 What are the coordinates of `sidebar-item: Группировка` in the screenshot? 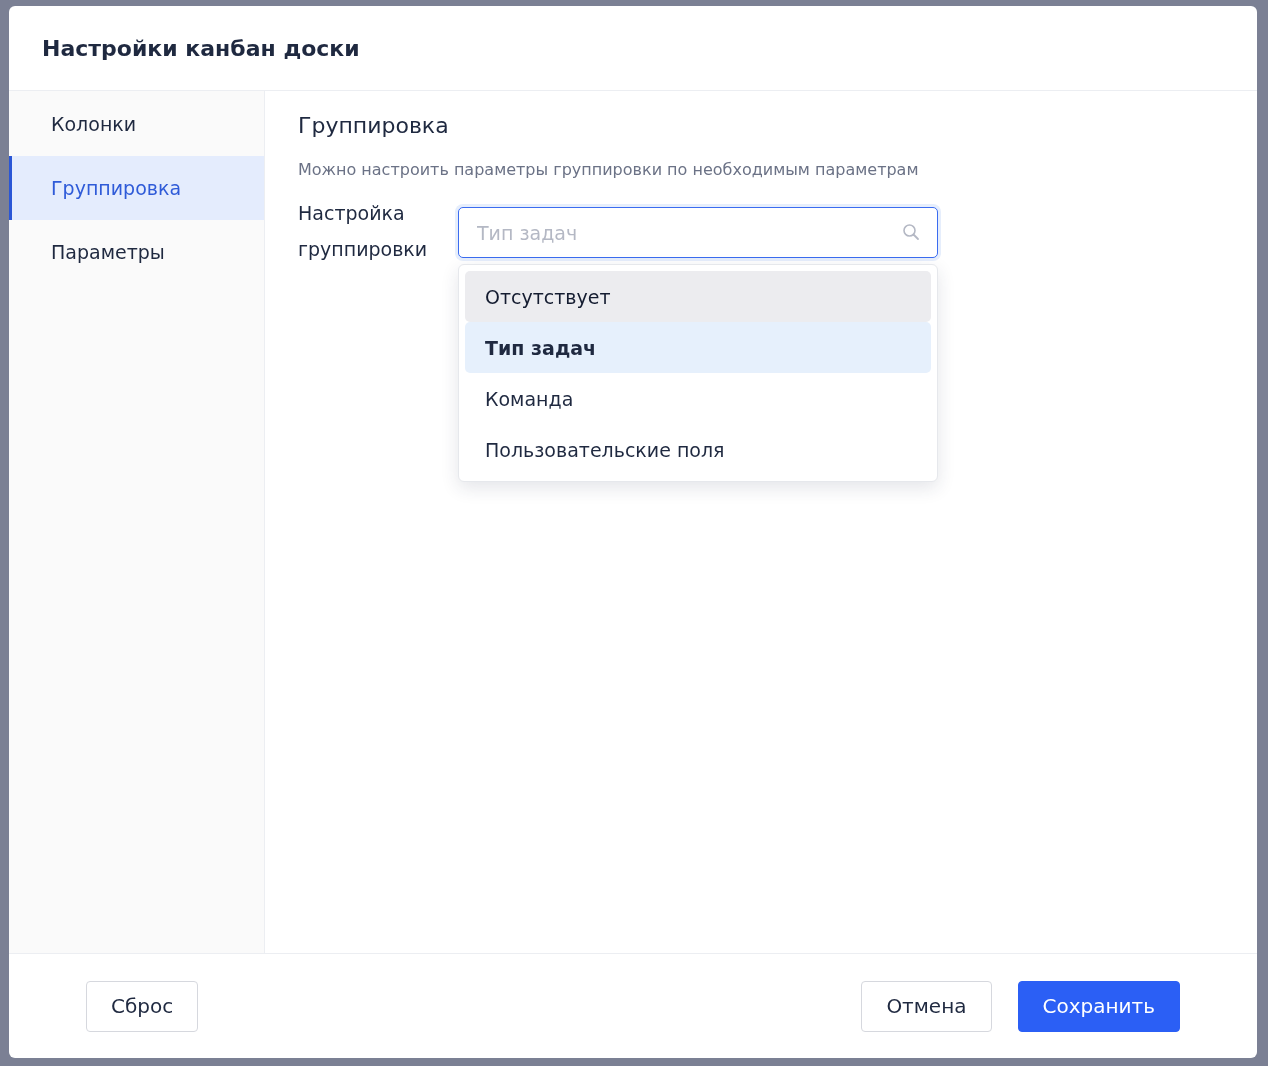 It's located at (136, 188).